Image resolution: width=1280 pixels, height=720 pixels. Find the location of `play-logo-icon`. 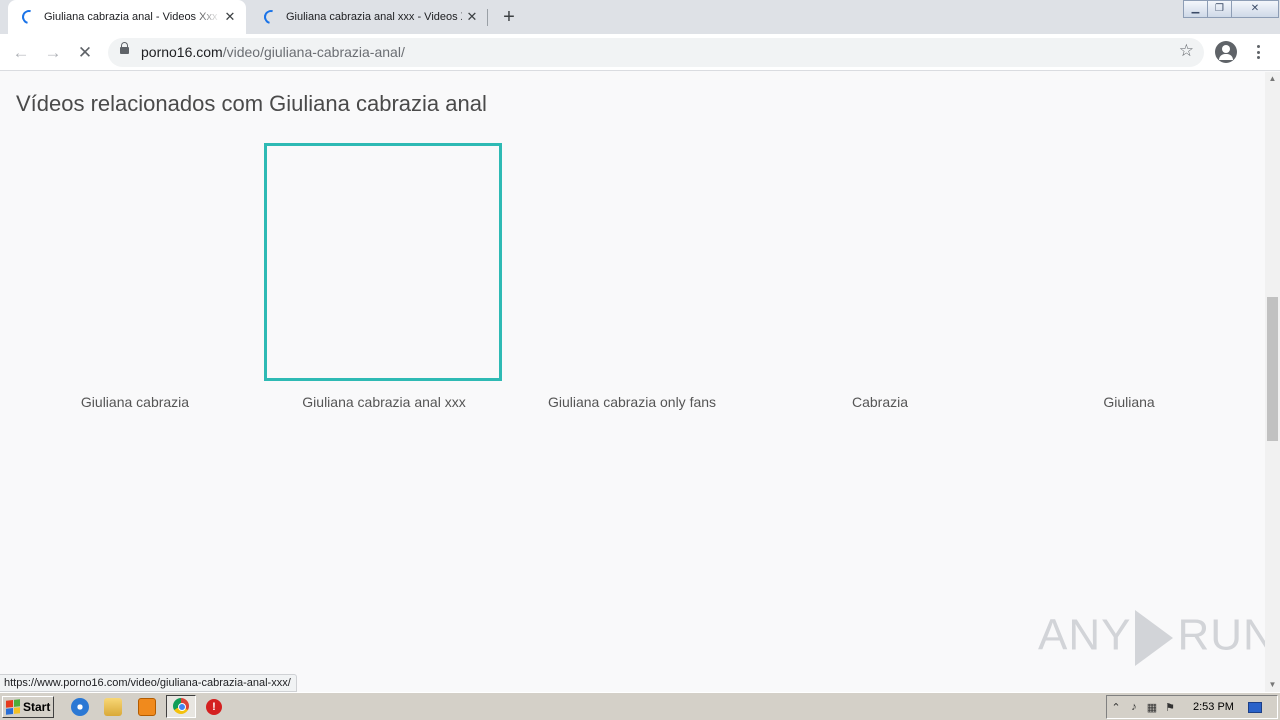

play-logo-icon is located at coordinates (1154, 638).